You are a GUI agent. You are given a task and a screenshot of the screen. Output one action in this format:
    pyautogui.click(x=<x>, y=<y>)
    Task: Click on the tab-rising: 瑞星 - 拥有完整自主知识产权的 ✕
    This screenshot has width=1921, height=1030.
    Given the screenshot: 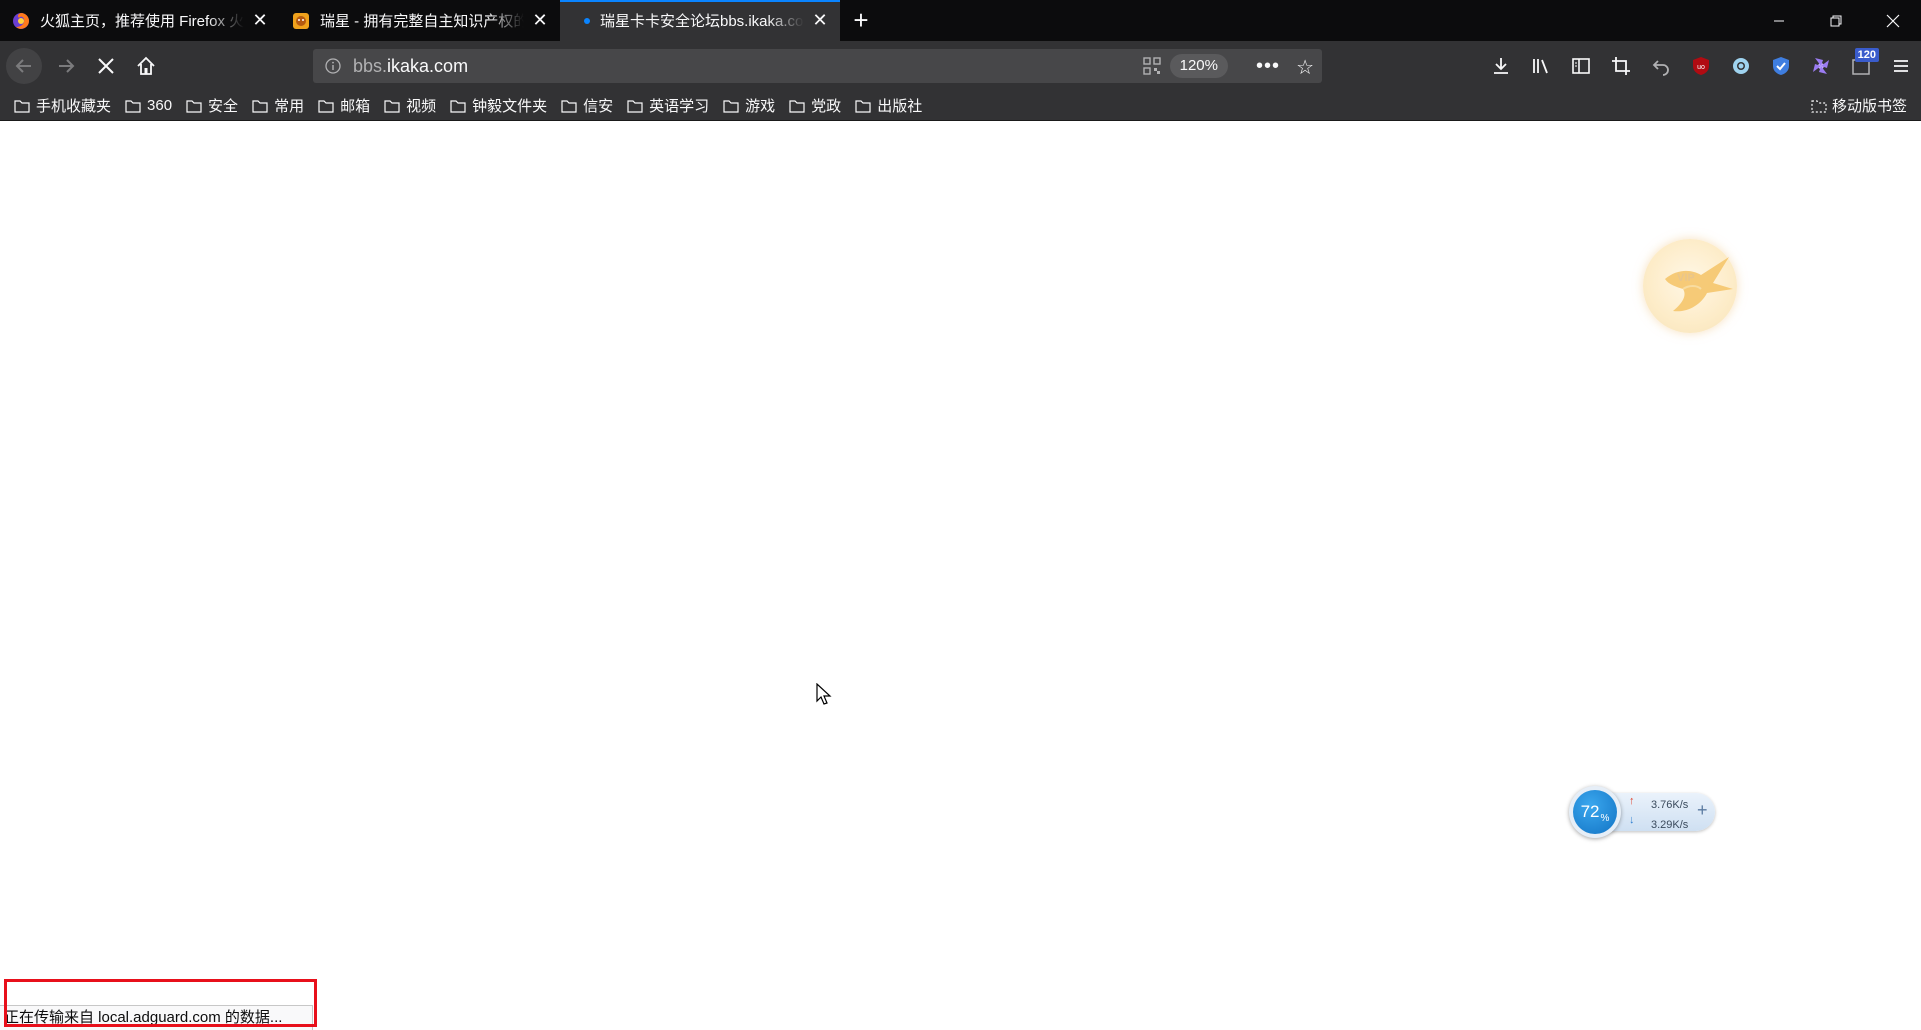 What is the action you would take?
    pyautogui.click(x=420, y=20)
    